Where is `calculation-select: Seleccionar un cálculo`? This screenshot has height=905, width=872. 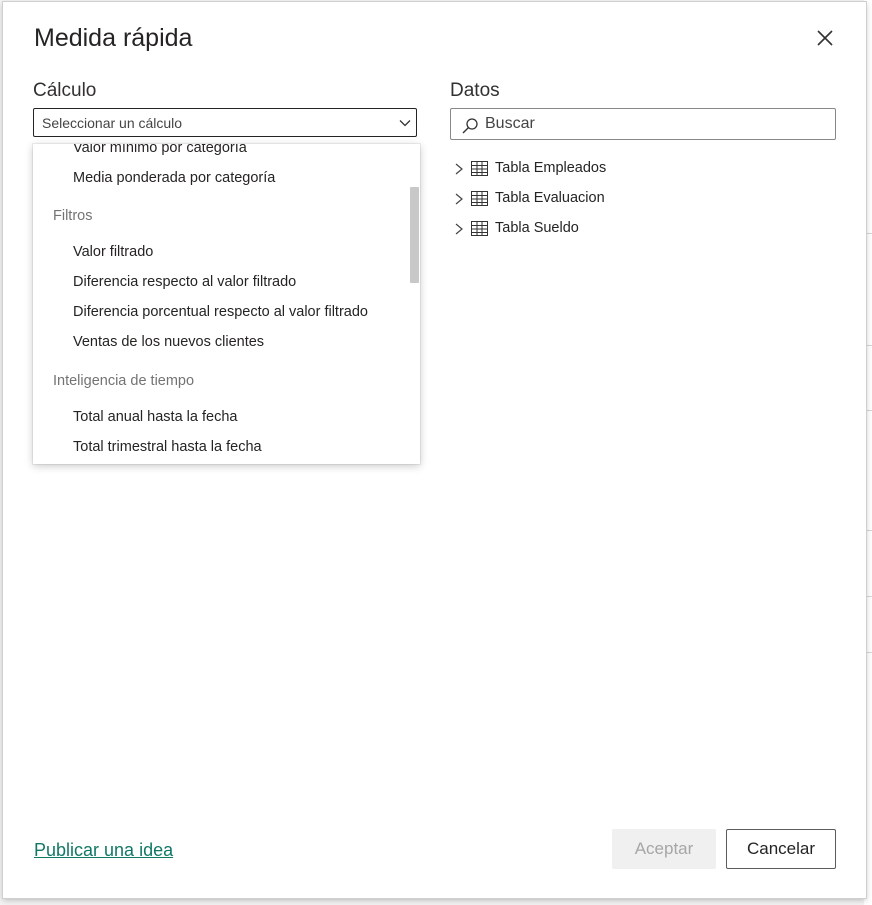 calculation-select: Seleccionar un cálculo is located at coordinates (225, 122).